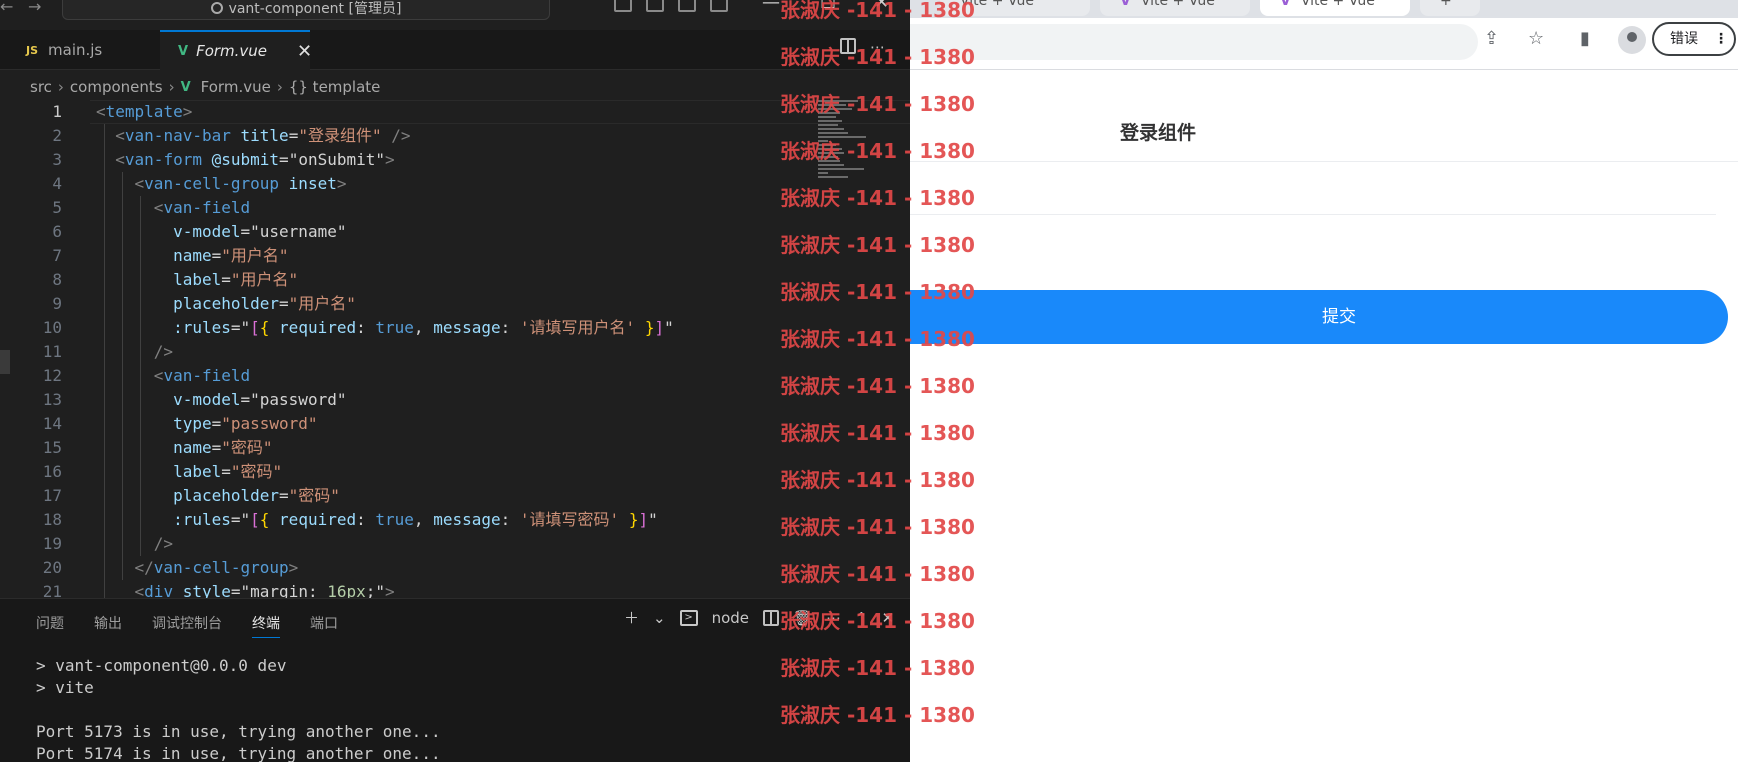 This screenshot has width=1738, height=762. Describe the element at coordinates (57, 255) in the screenshot. I see `line-number: 7` at that location.